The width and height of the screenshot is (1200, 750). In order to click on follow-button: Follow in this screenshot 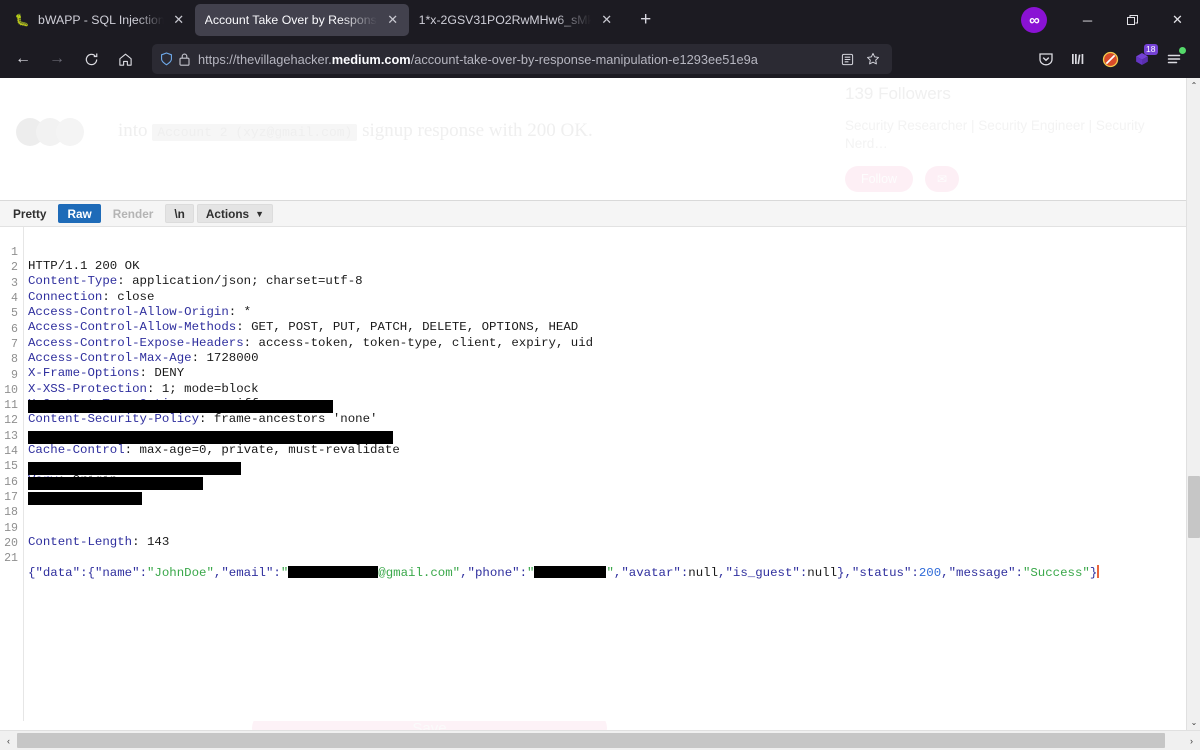, I will do `click(879, 179)`.